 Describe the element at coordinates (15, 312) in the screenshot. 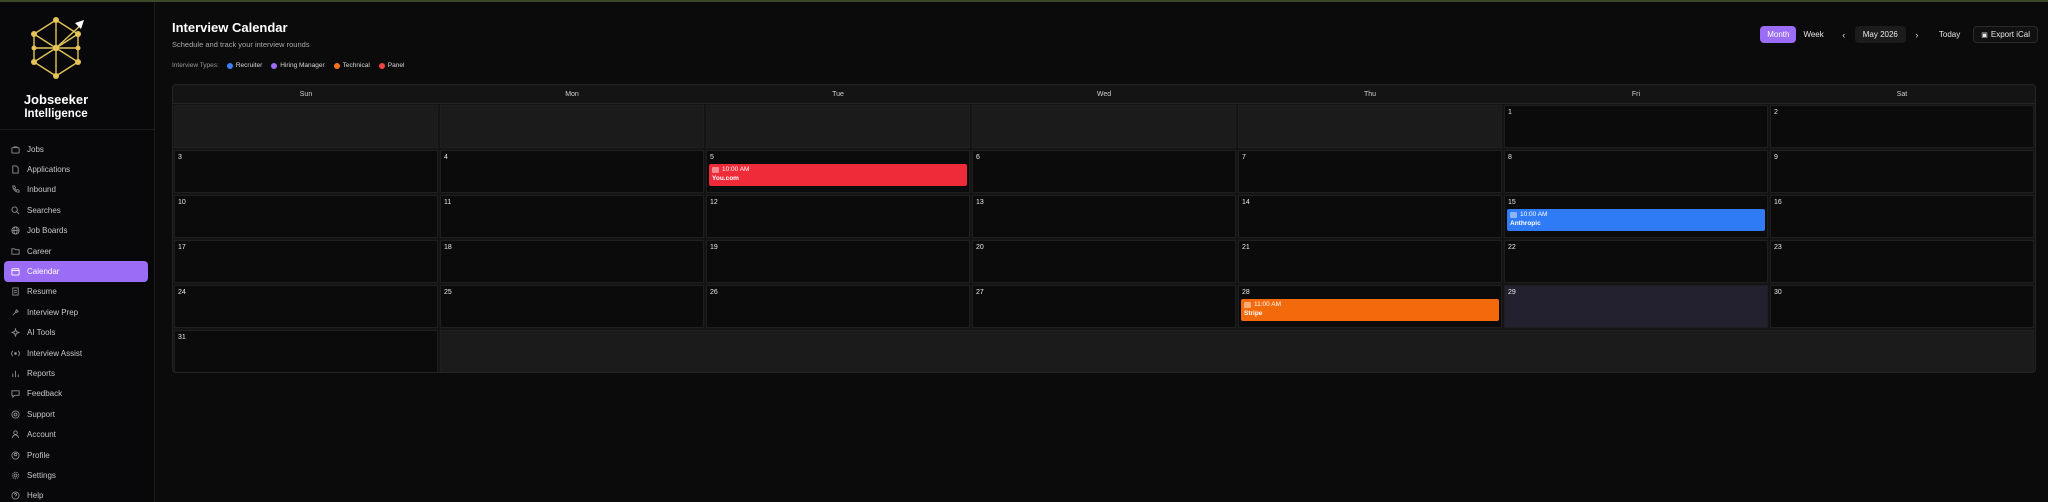

I see `tool-icon` at that location.